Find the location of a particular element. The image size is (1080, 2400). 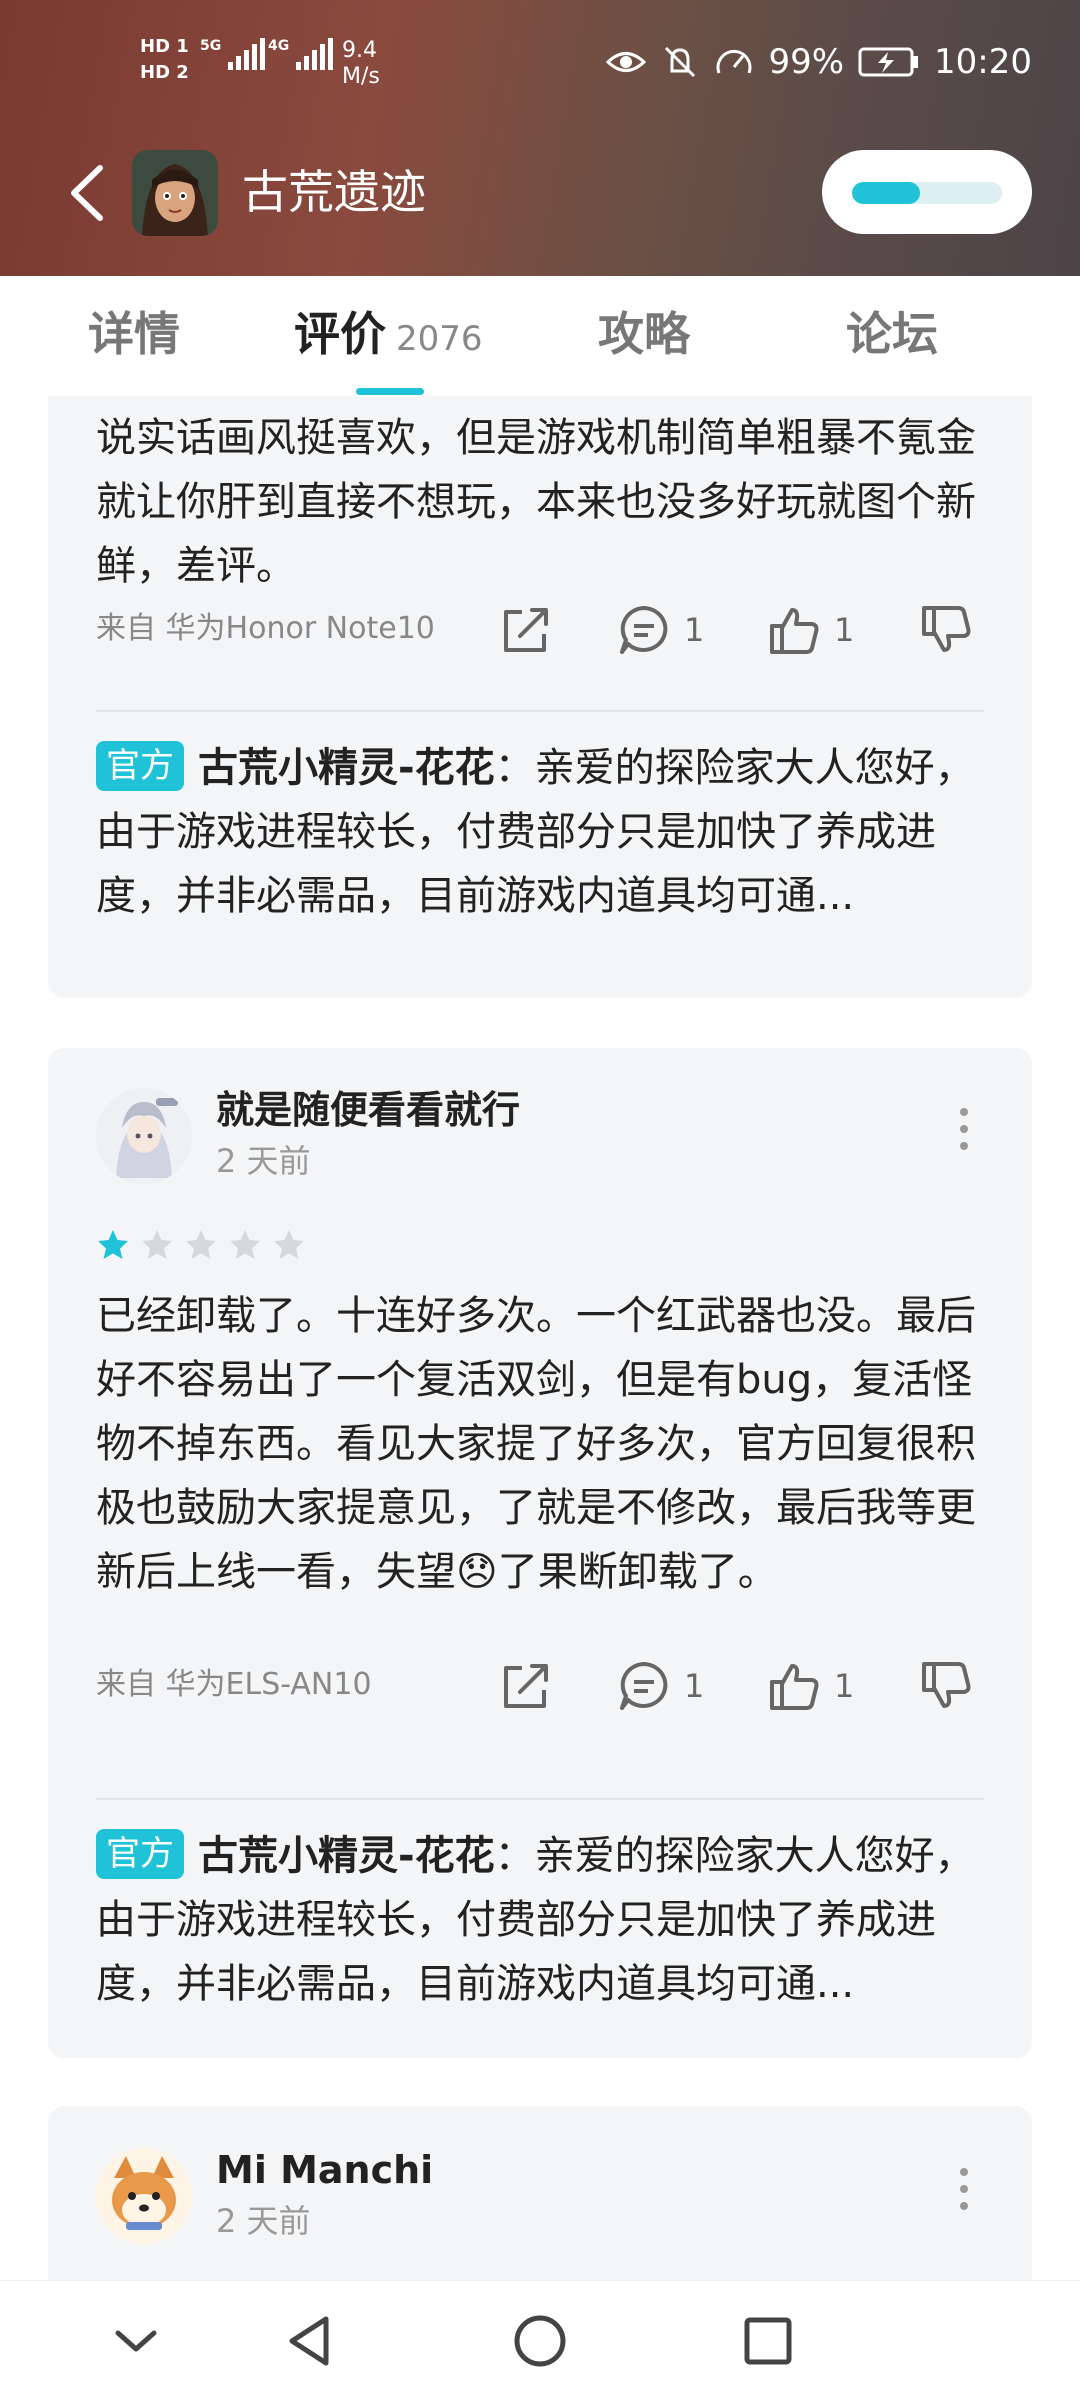

clock: 10:20 is located at coordinates (983, 62).